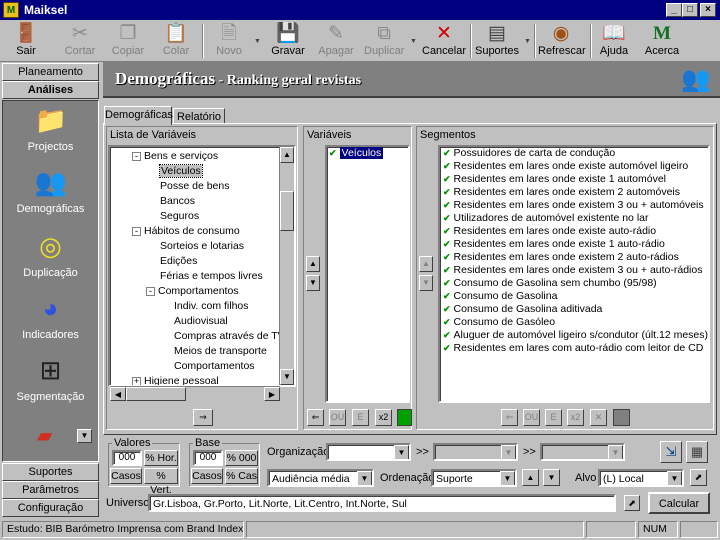  What do you see at coordinates (229, 336) in the screenshot?
I see `tree-node: Compras através de TV` at bounding box center [229, 336].